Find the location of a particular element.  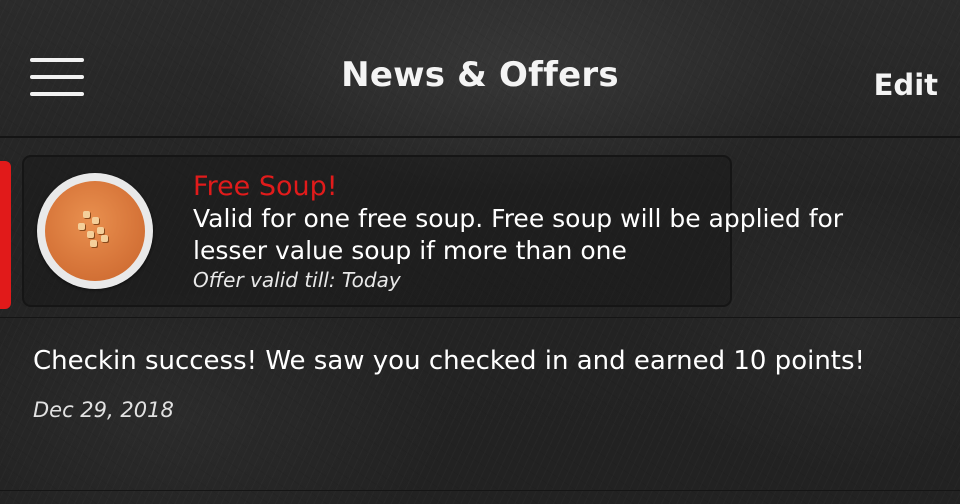

offer-title: Free Soup! is located at coordinates (265, 186).